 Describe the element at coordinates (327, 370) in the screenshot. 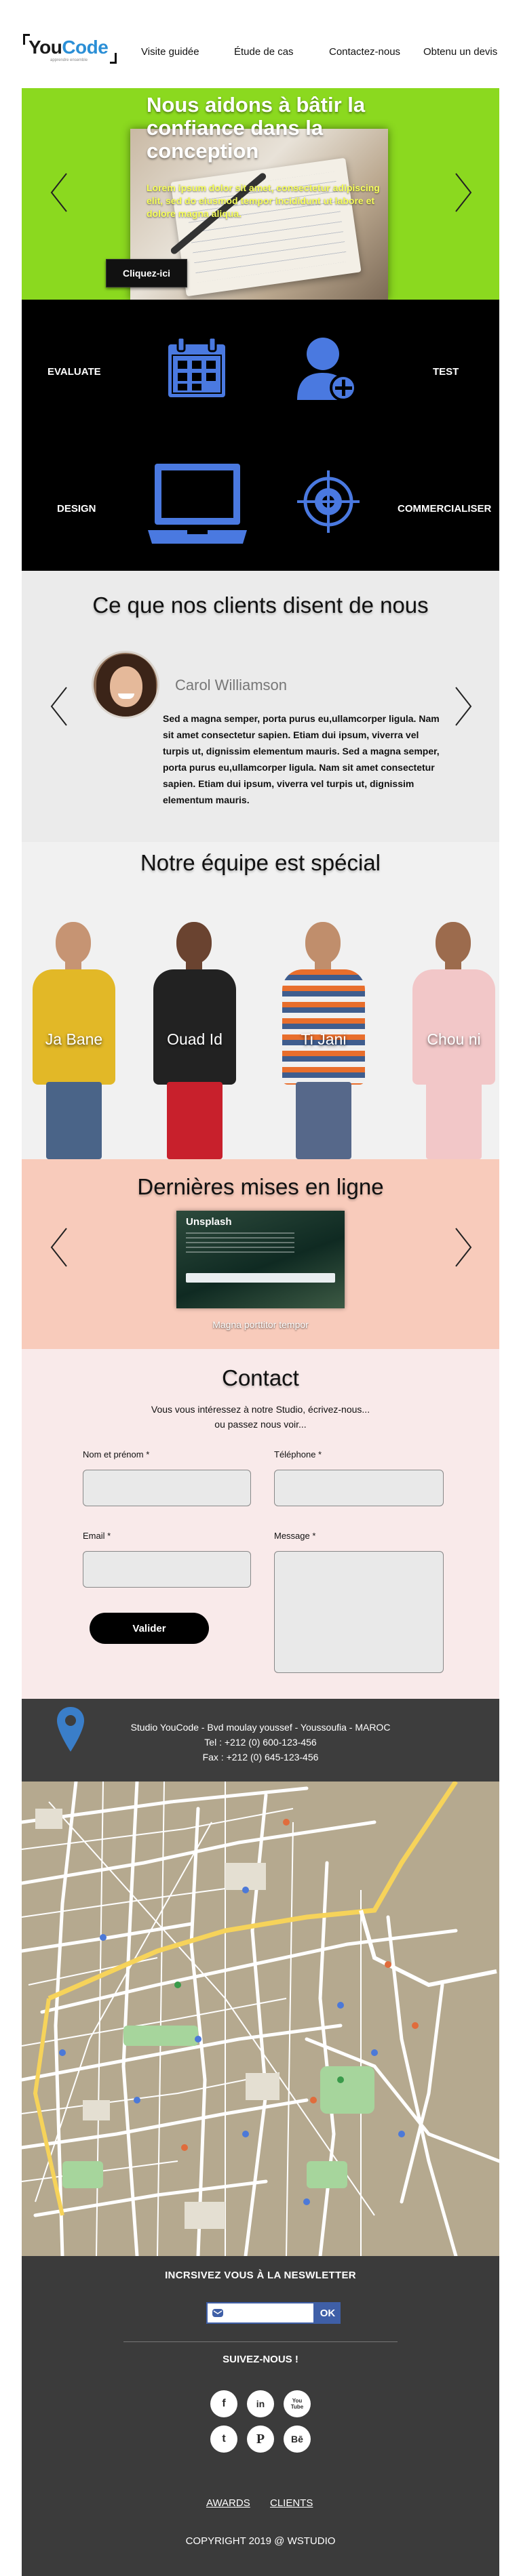

I see `add-user-icon` at that location.